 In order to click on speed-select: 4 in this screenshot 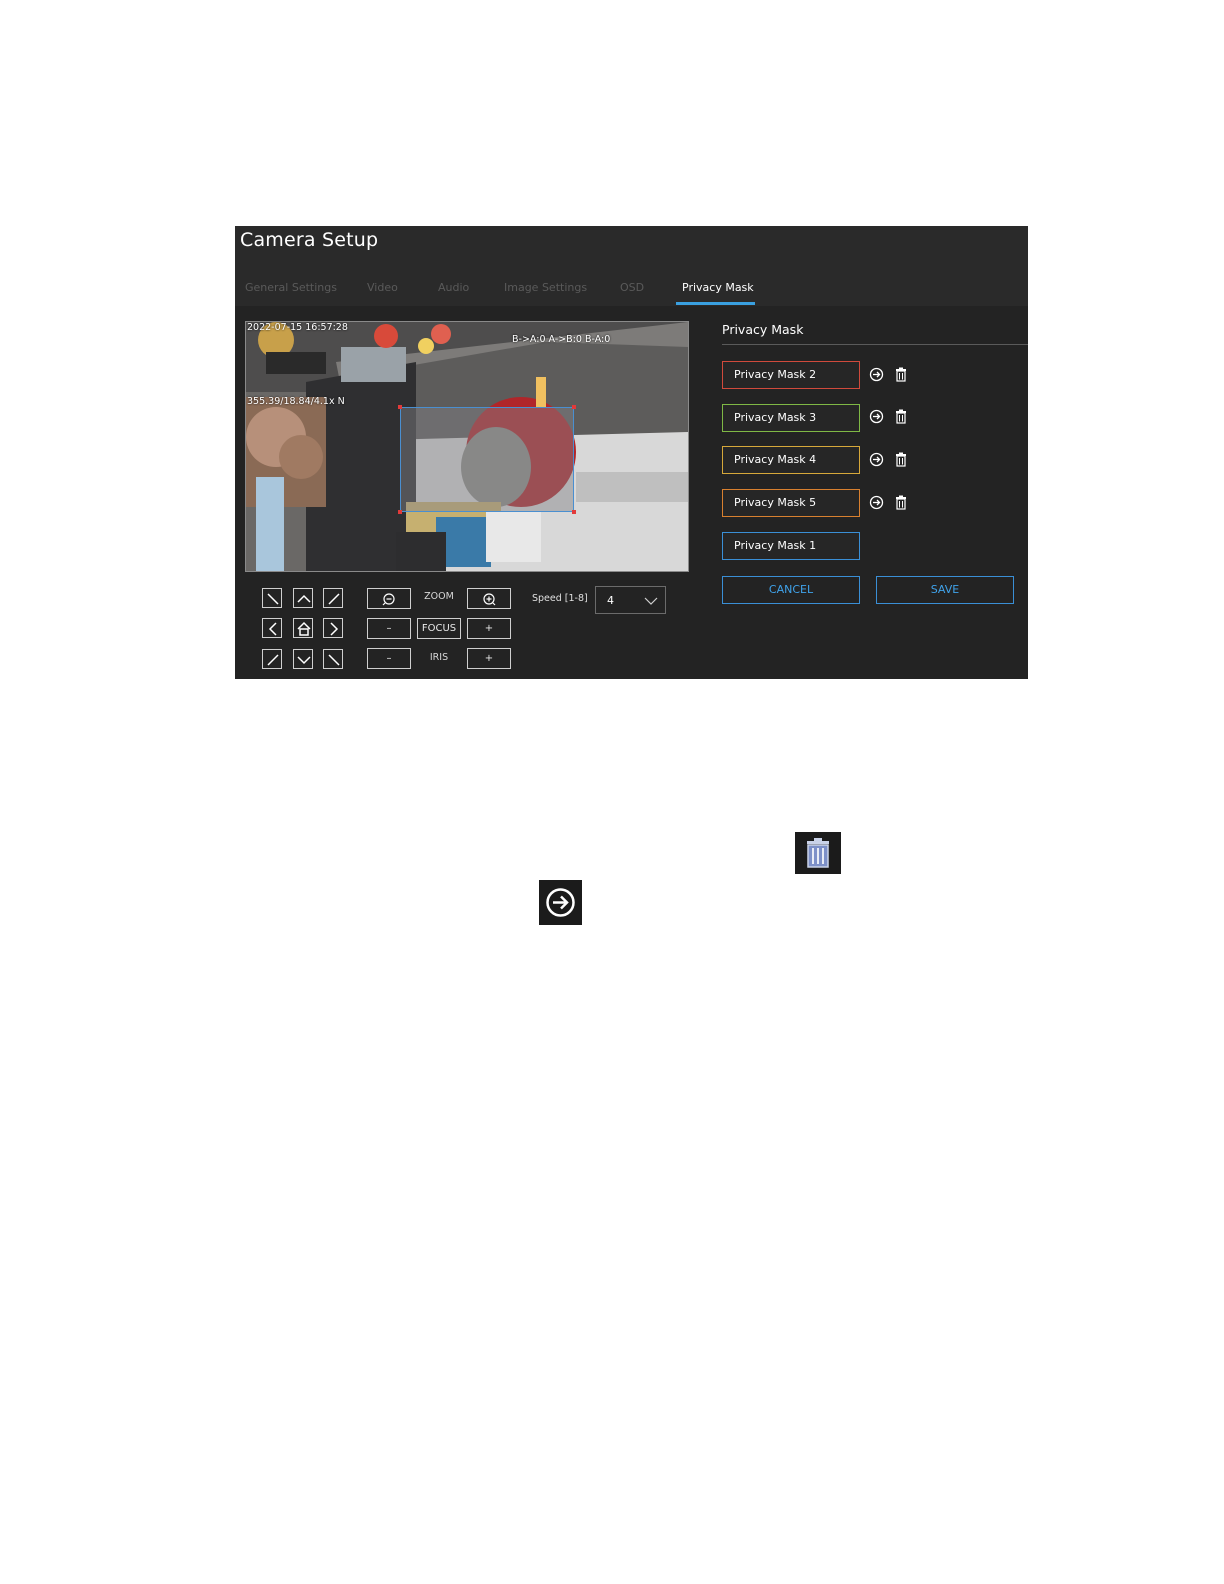, I will do `click(630, 600)`.